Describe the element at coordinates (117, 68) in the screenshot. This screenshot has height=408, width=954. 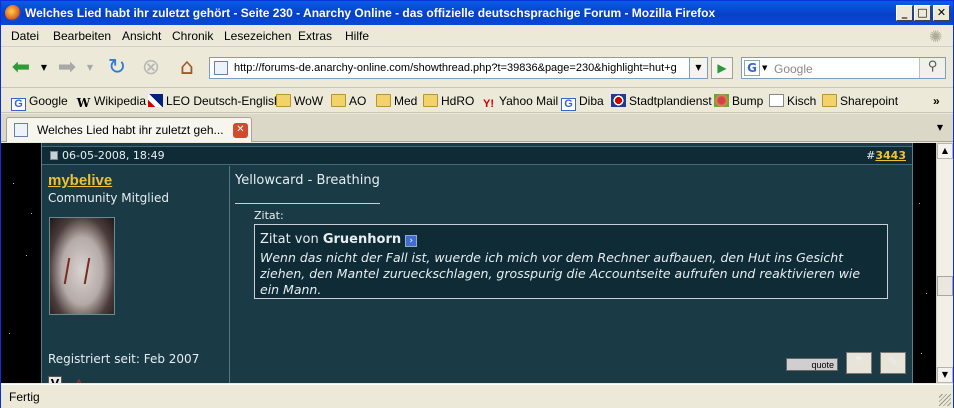
I see `reload-icon: ↻` at that location.